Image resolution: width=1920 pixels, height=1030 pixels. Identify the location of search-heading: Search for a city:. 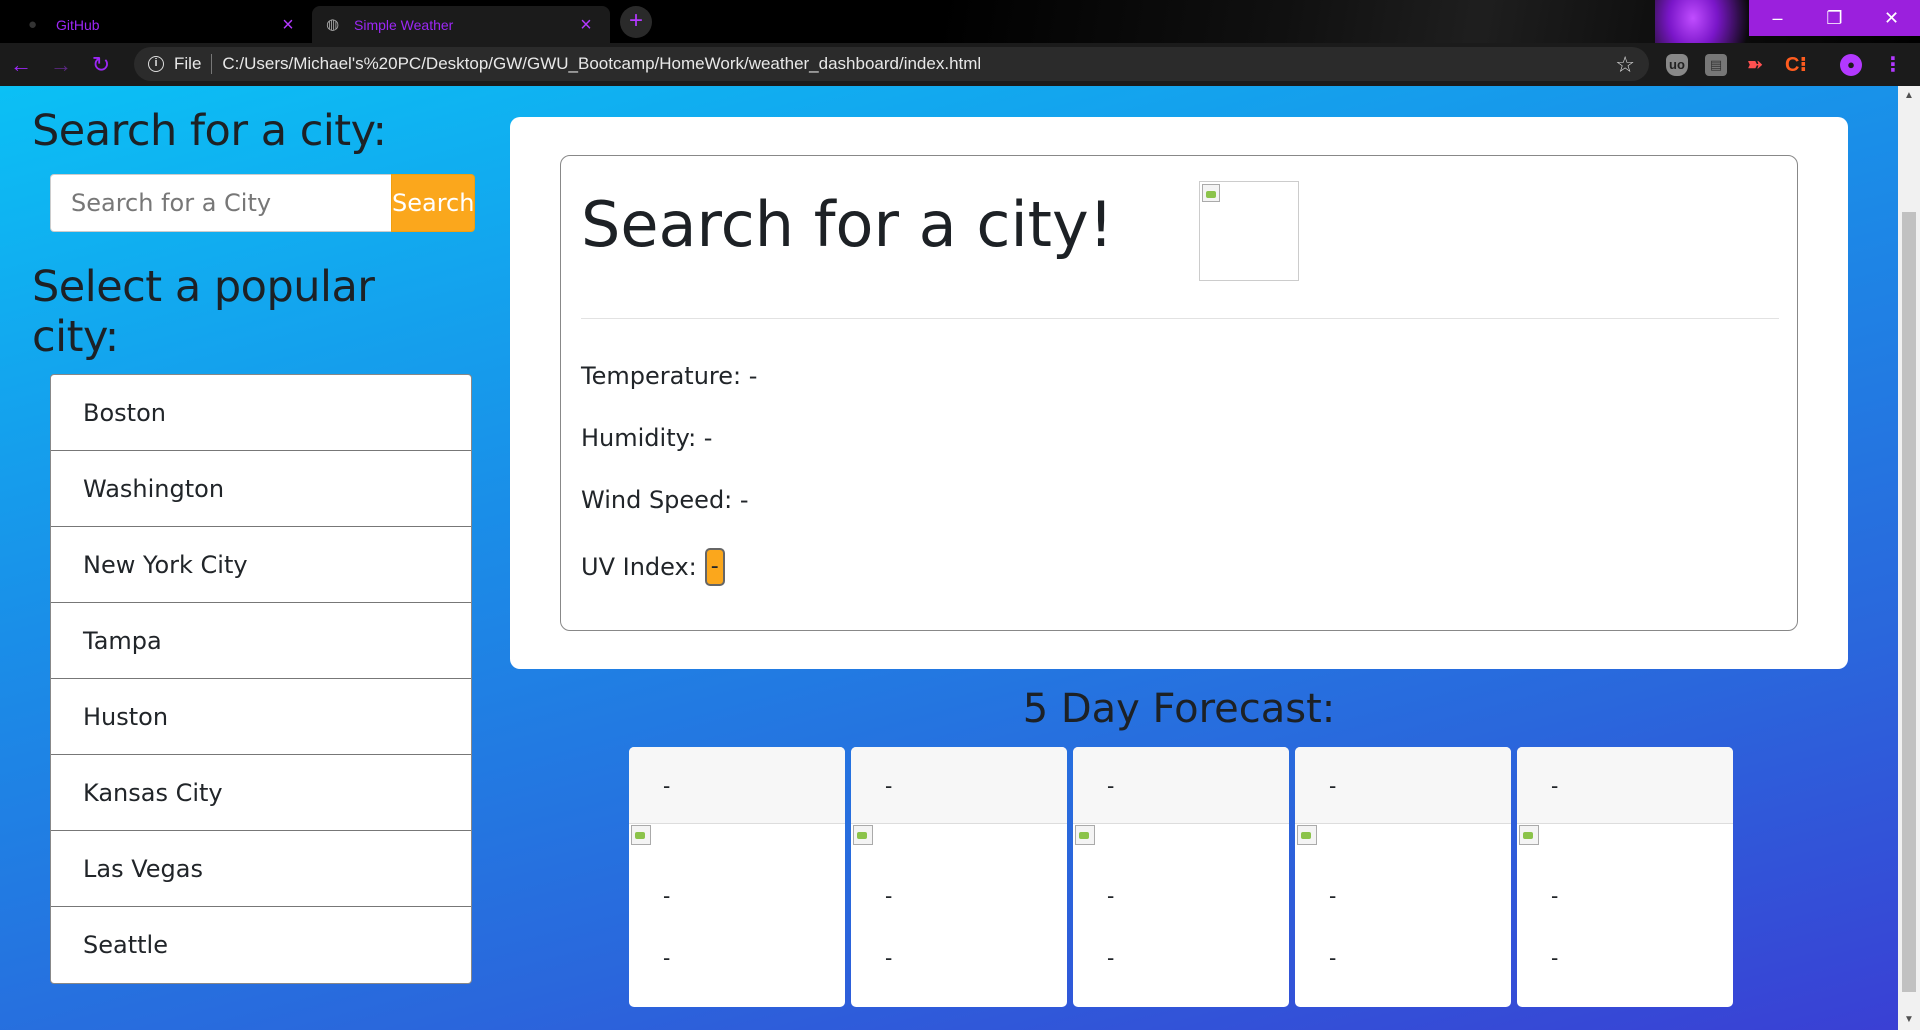
(209, 131).